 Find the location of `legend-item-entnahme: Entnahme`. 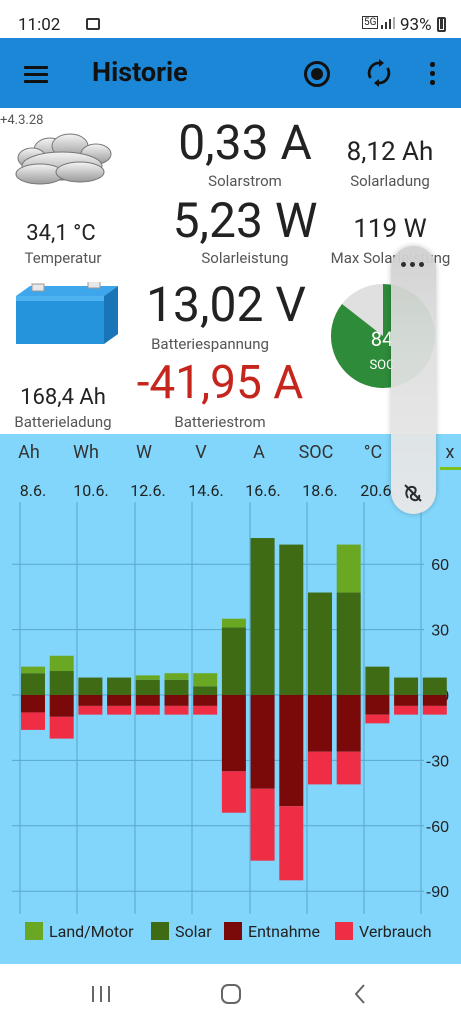

legend-item-entnahme: Entnahme is located at coordinates (272, 932).